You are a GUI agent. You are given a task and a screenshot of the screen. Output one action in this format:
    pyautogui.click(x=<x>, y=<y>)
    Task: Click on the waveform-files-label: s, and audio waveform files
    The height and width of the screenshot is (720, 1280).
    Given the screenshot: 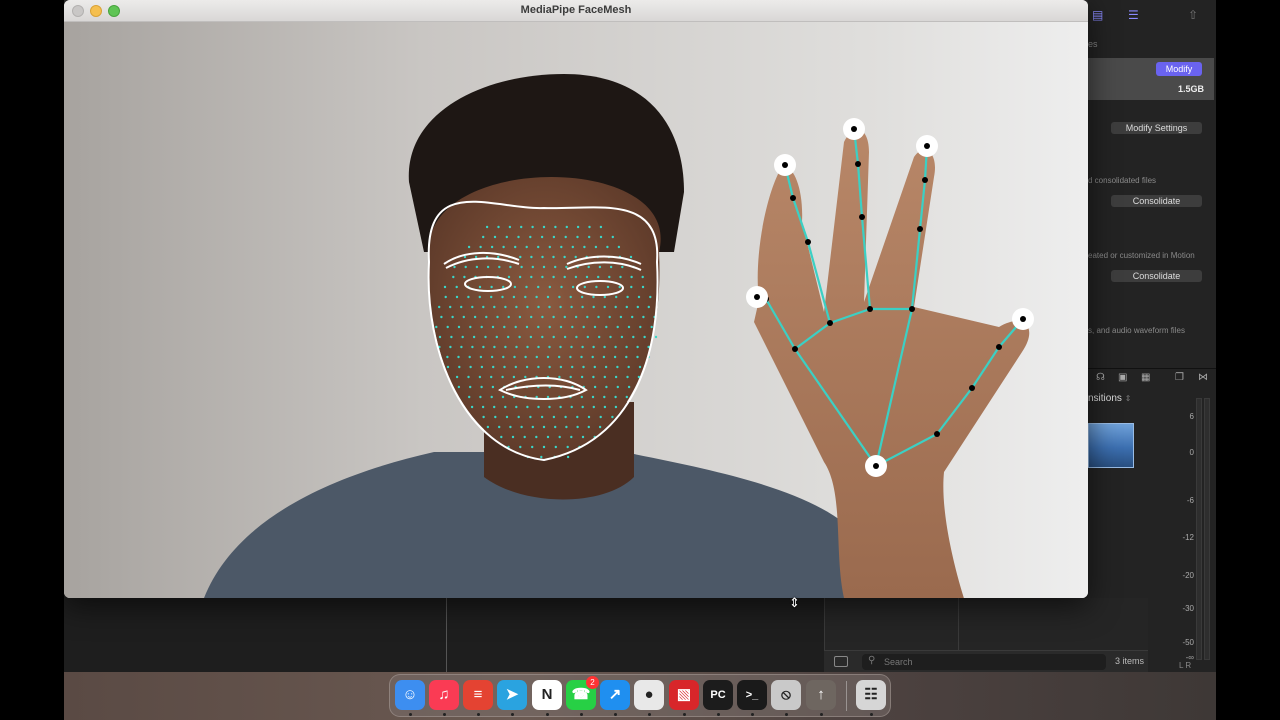 What is the action you would take?
    pyautogui.click(x=1136, y=330)
    